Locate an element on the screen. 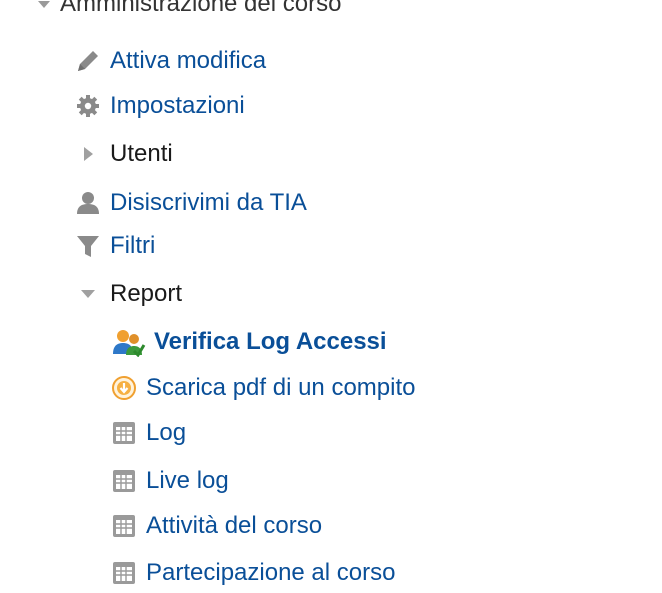 The width and height of the screenshot is (662, 593). turn-editing-on-link: Attiva modifica is located at coordinates (170, 61).